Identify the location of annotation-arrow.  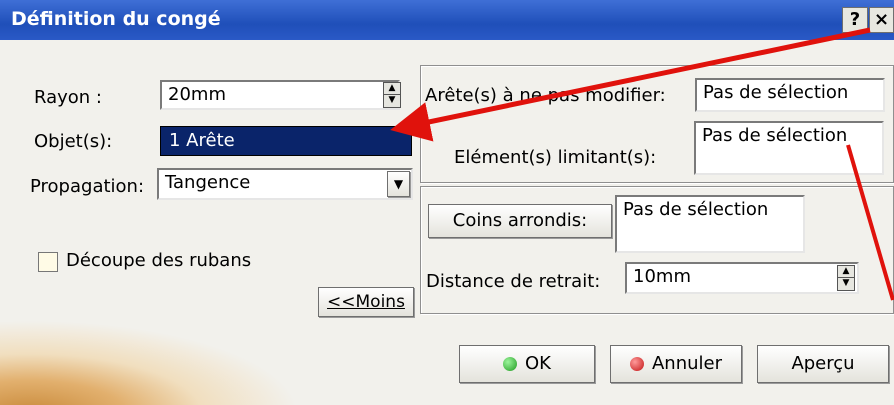
(870, 222).